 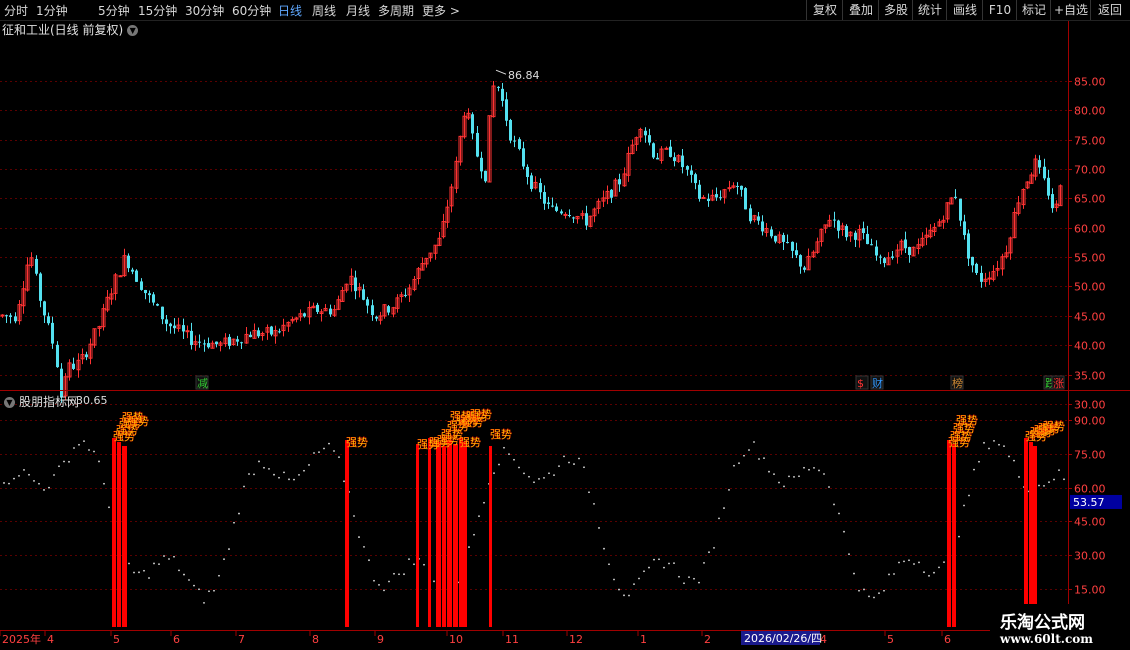 What do you see at coordinates (1070, 10) in the screenshot?
I see `add-watchlist-button: +自选` at bounding box center [1070, 10].